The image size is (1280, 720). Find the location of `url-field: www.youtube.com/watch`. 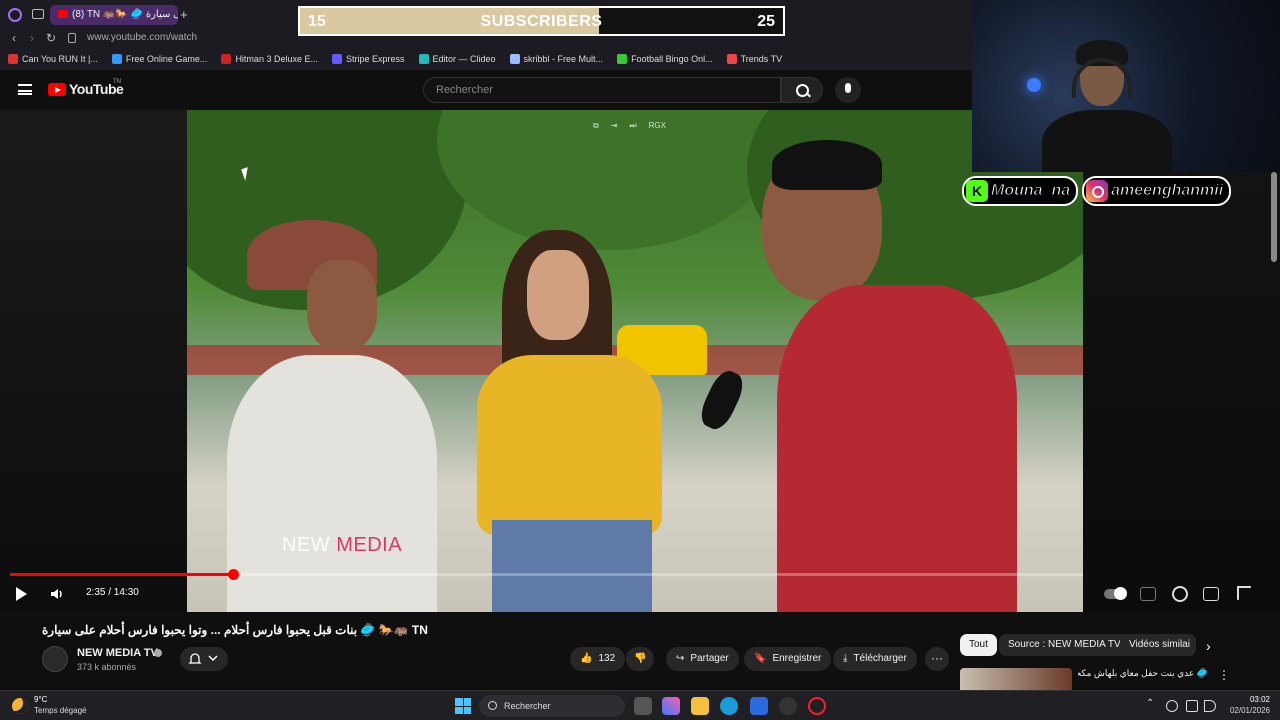

url-field: www.youtube.com/watch is located at coordinates (142, 37).